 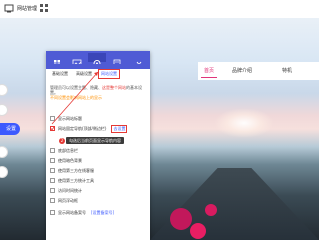 I want to click on toolbar-settings, so click(x=97, y=60).